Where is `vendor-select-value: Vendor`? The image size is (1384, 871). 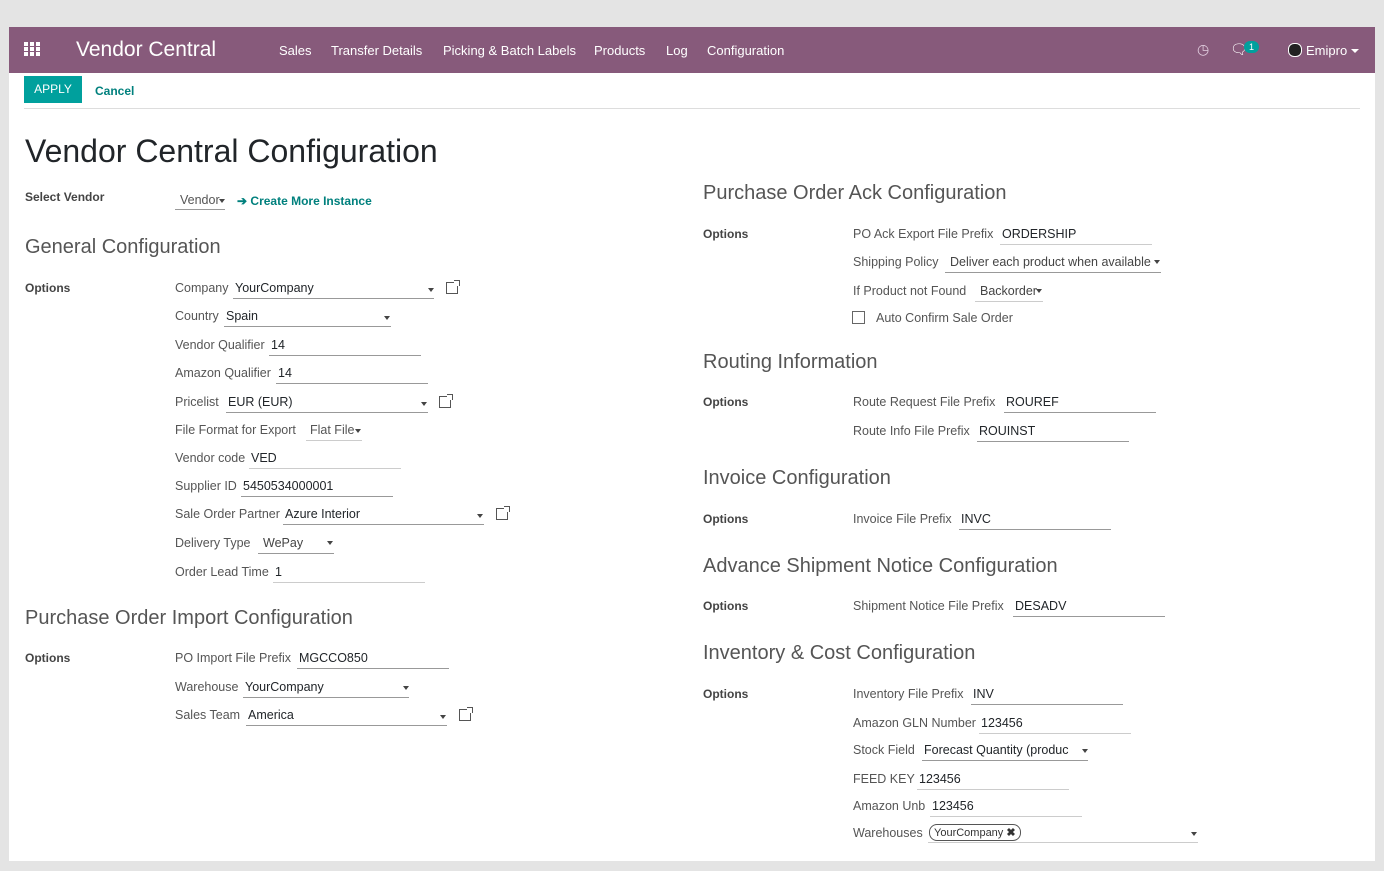 vendor-select-value: Vendor is located at coordinates (200, 200).